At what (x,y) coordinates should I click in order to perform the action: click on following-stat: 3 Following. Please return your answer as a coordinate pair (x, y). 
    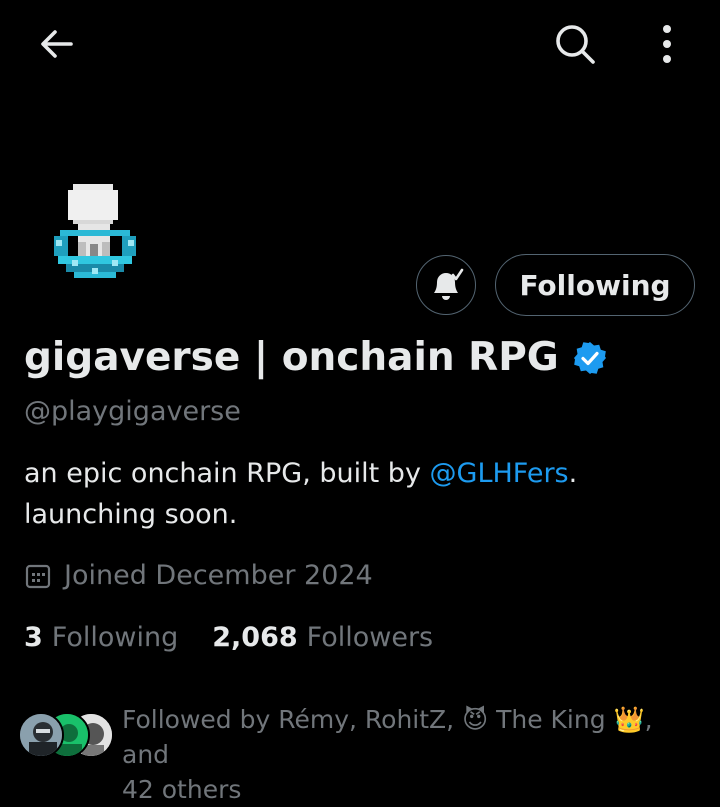
    Looking at the image, I should click on (101, 637).